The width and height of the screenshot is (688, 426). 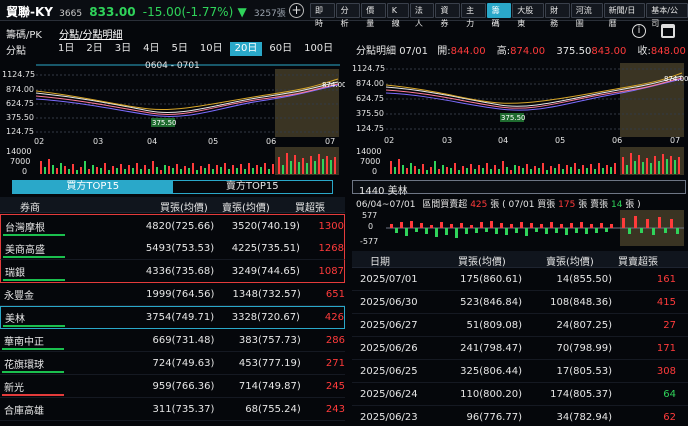 I want to click on sell-value: 453(777.19), so click(x=269, y=363).